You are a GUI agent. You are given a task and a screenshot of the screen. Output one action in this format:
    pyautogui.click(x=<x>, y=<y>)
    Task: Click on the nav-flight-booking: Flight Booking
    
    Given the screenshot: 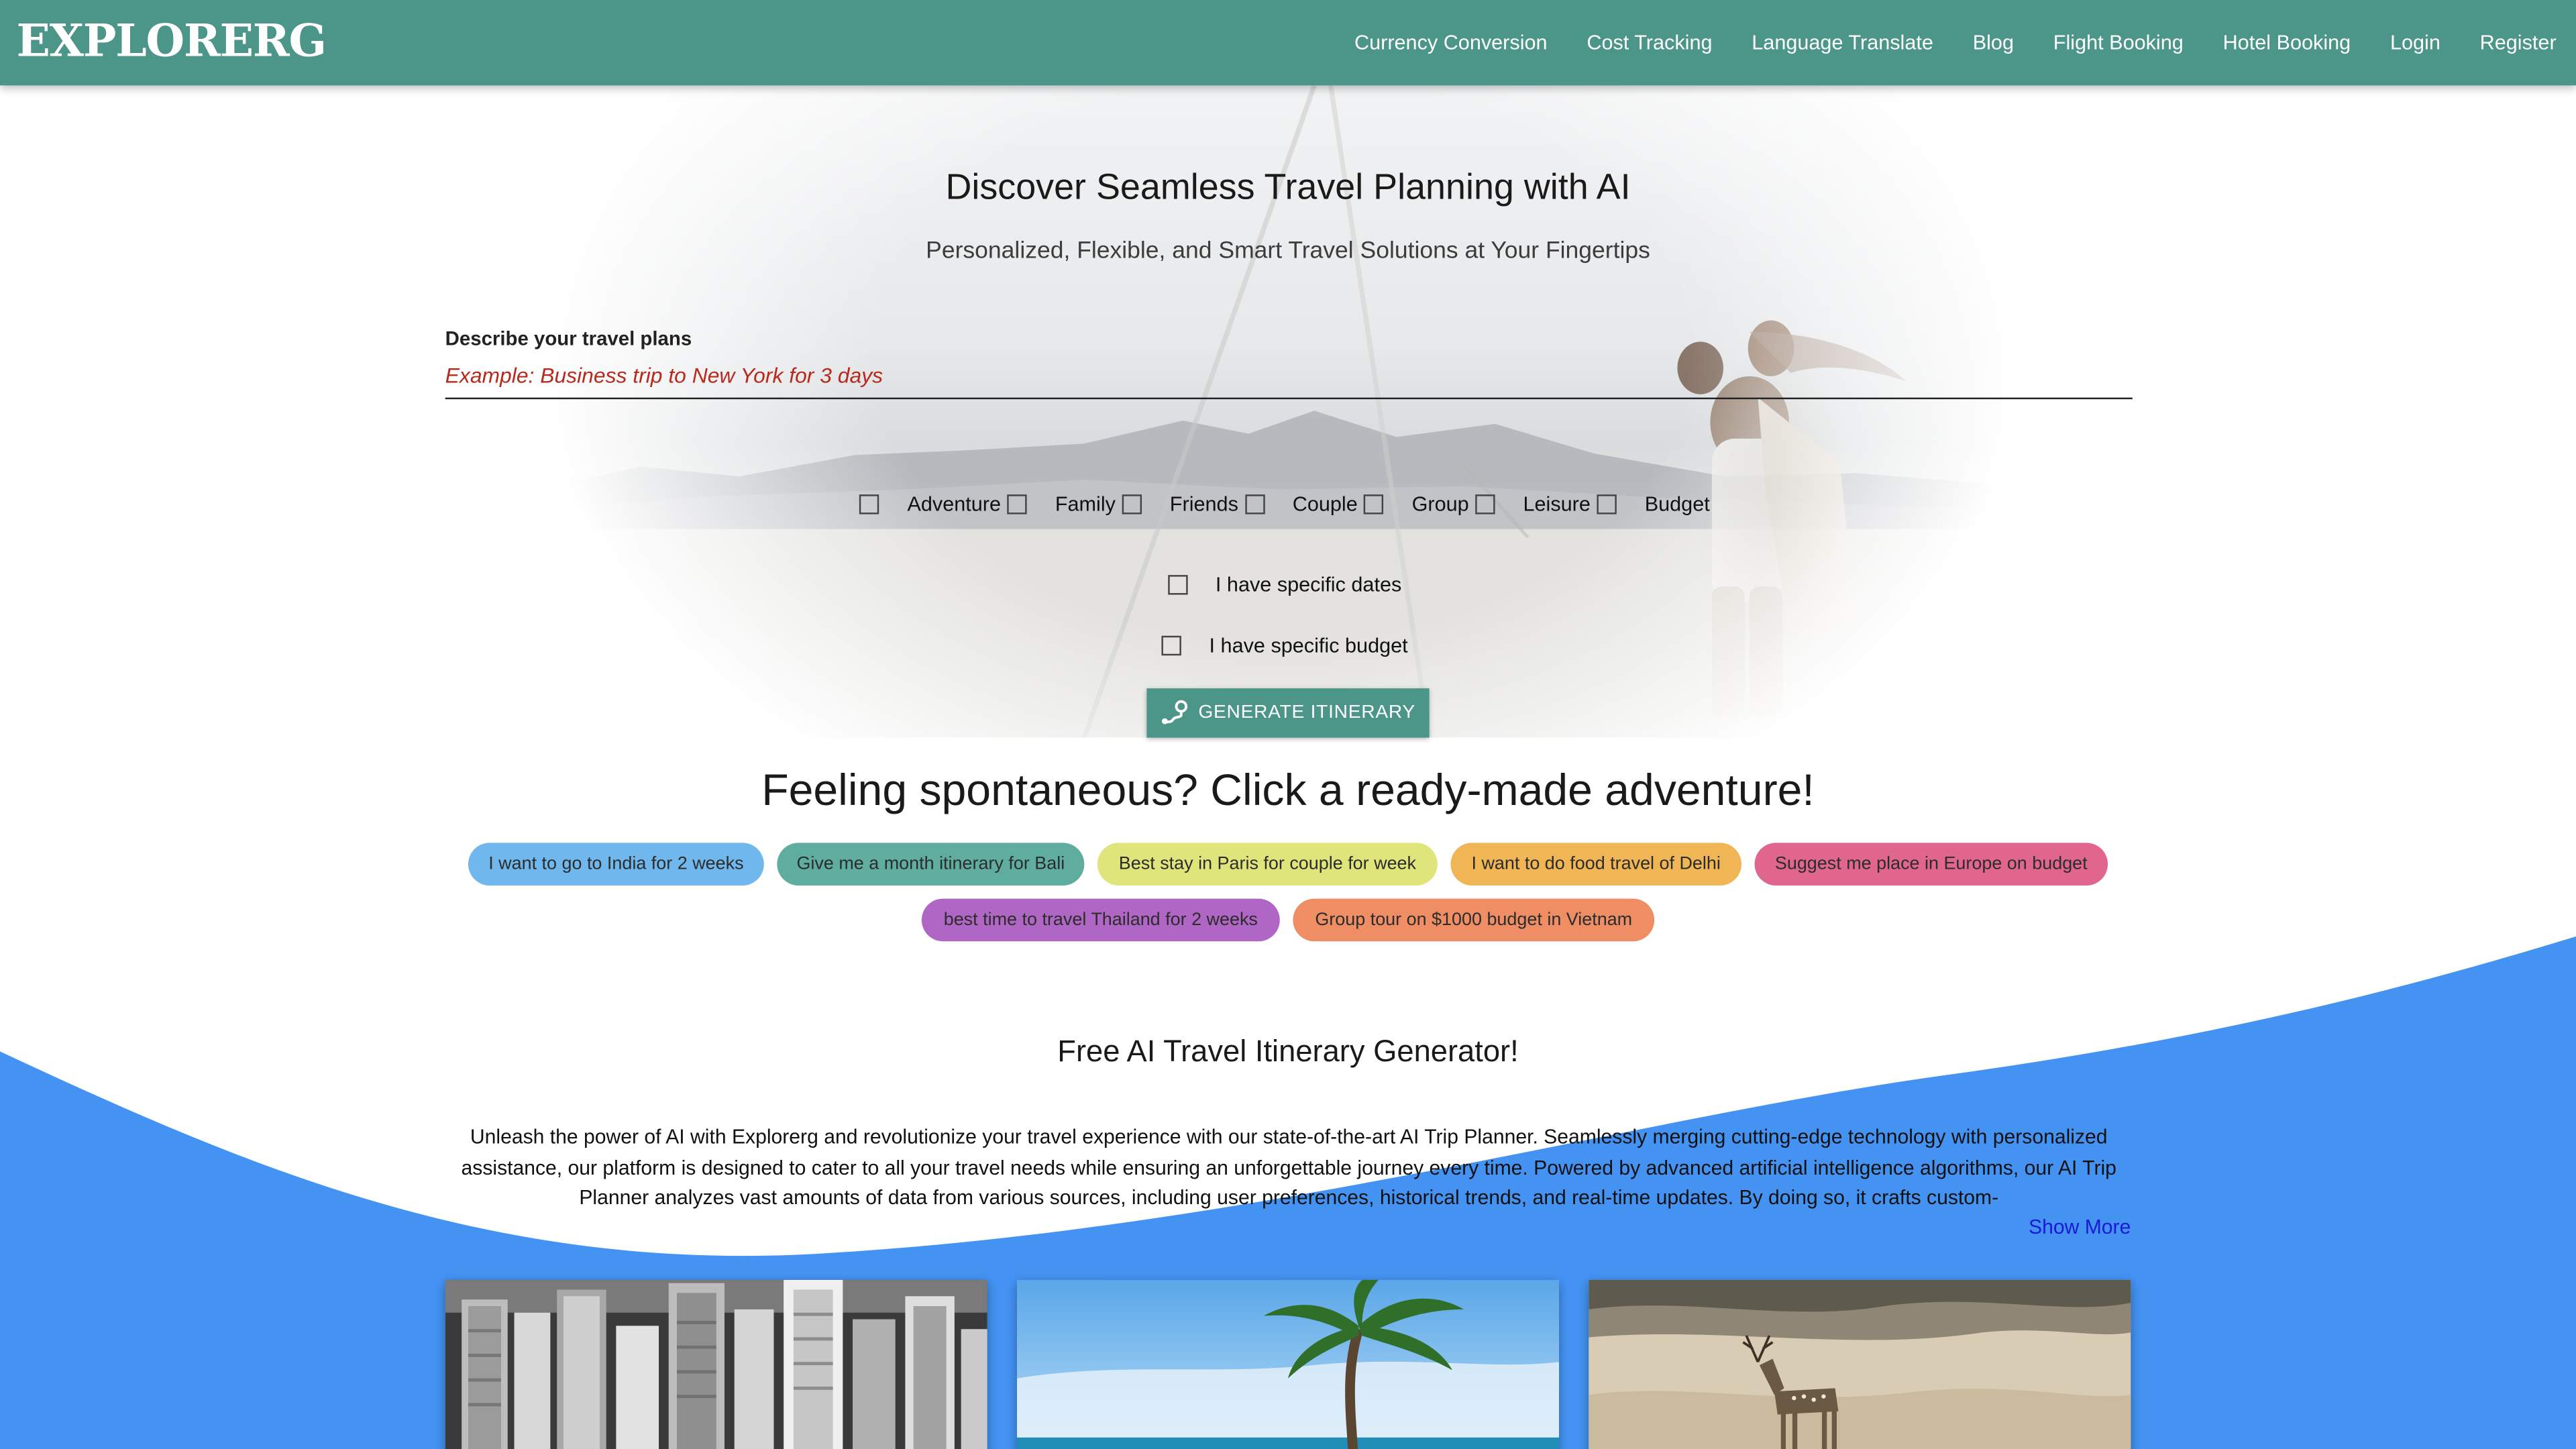 What is the action you would take?
    pyautogui.click(x=2118, y=42)
    